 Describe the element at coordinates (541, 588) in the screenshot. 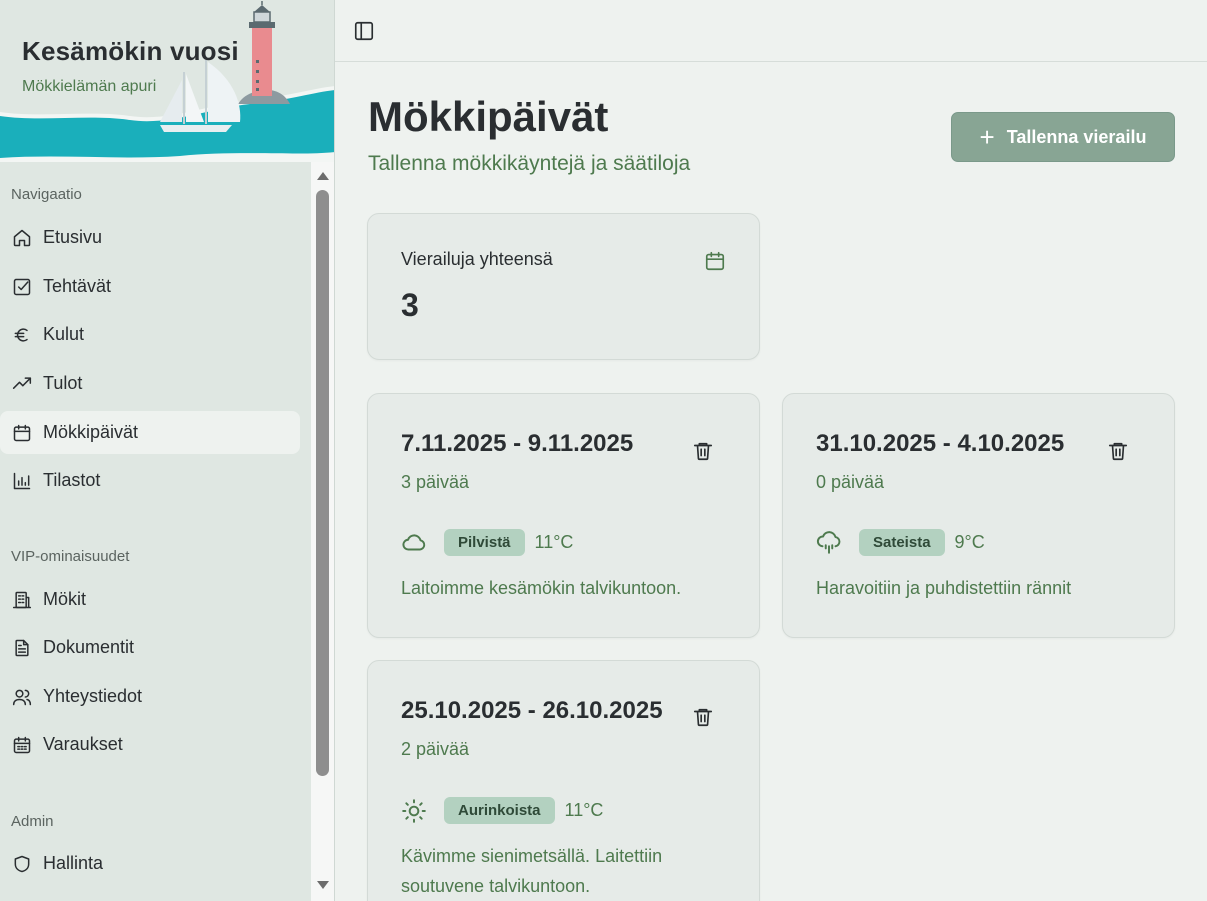

I see `visit-note: Laitoimme kesämökin talvikuntoon.` at that location.